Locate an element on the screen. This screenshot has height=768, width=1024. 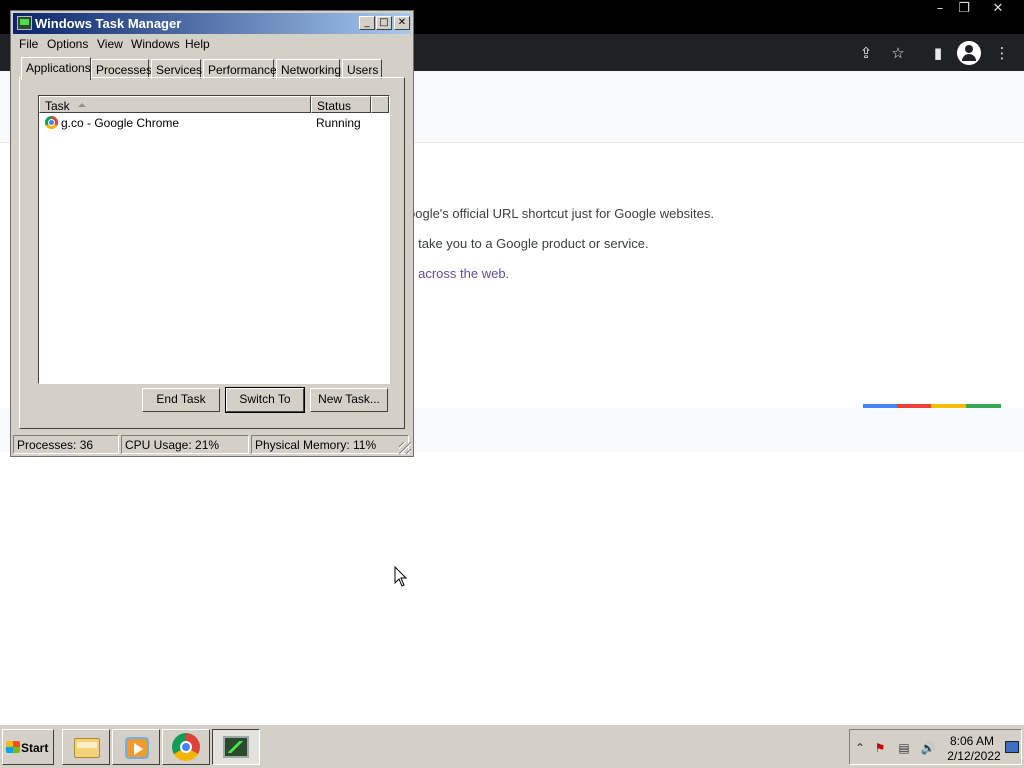
folder-icon is located at coordinates (87, 748).